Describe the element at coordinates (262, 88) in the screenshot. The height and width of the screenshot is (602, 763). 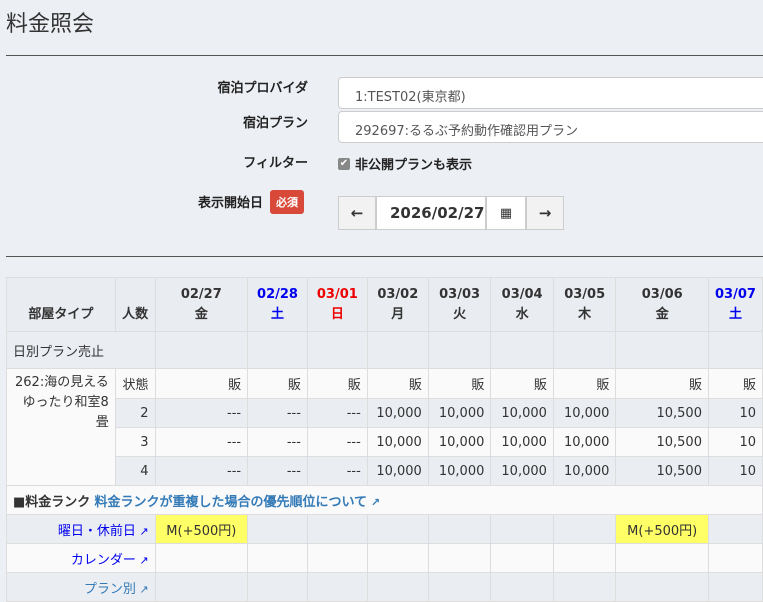
I see `provider-label: 宿泊プロバイダ` at that location.